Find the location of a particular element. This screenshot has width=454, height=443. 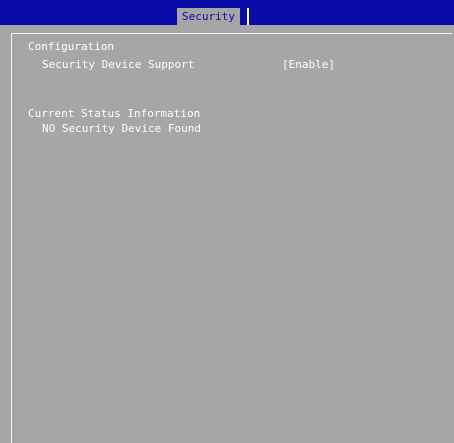

security-device-support-value: [Enable] is located at coordinates (308, 65).